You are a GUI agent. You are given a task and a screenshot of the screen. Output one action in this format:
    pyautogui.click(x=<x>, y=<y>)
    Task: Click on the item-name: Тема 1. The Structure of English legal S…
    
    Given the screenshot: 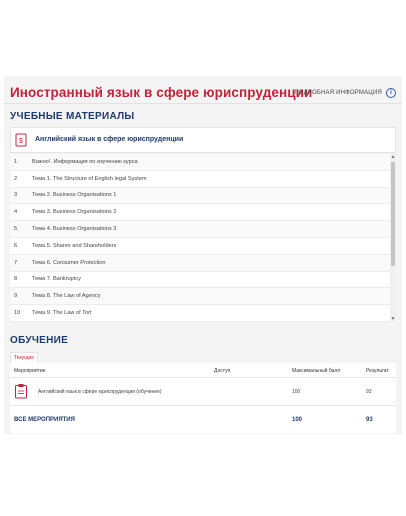 What is the action you would take?
    pyautogui.click(x=89, y=178)
    